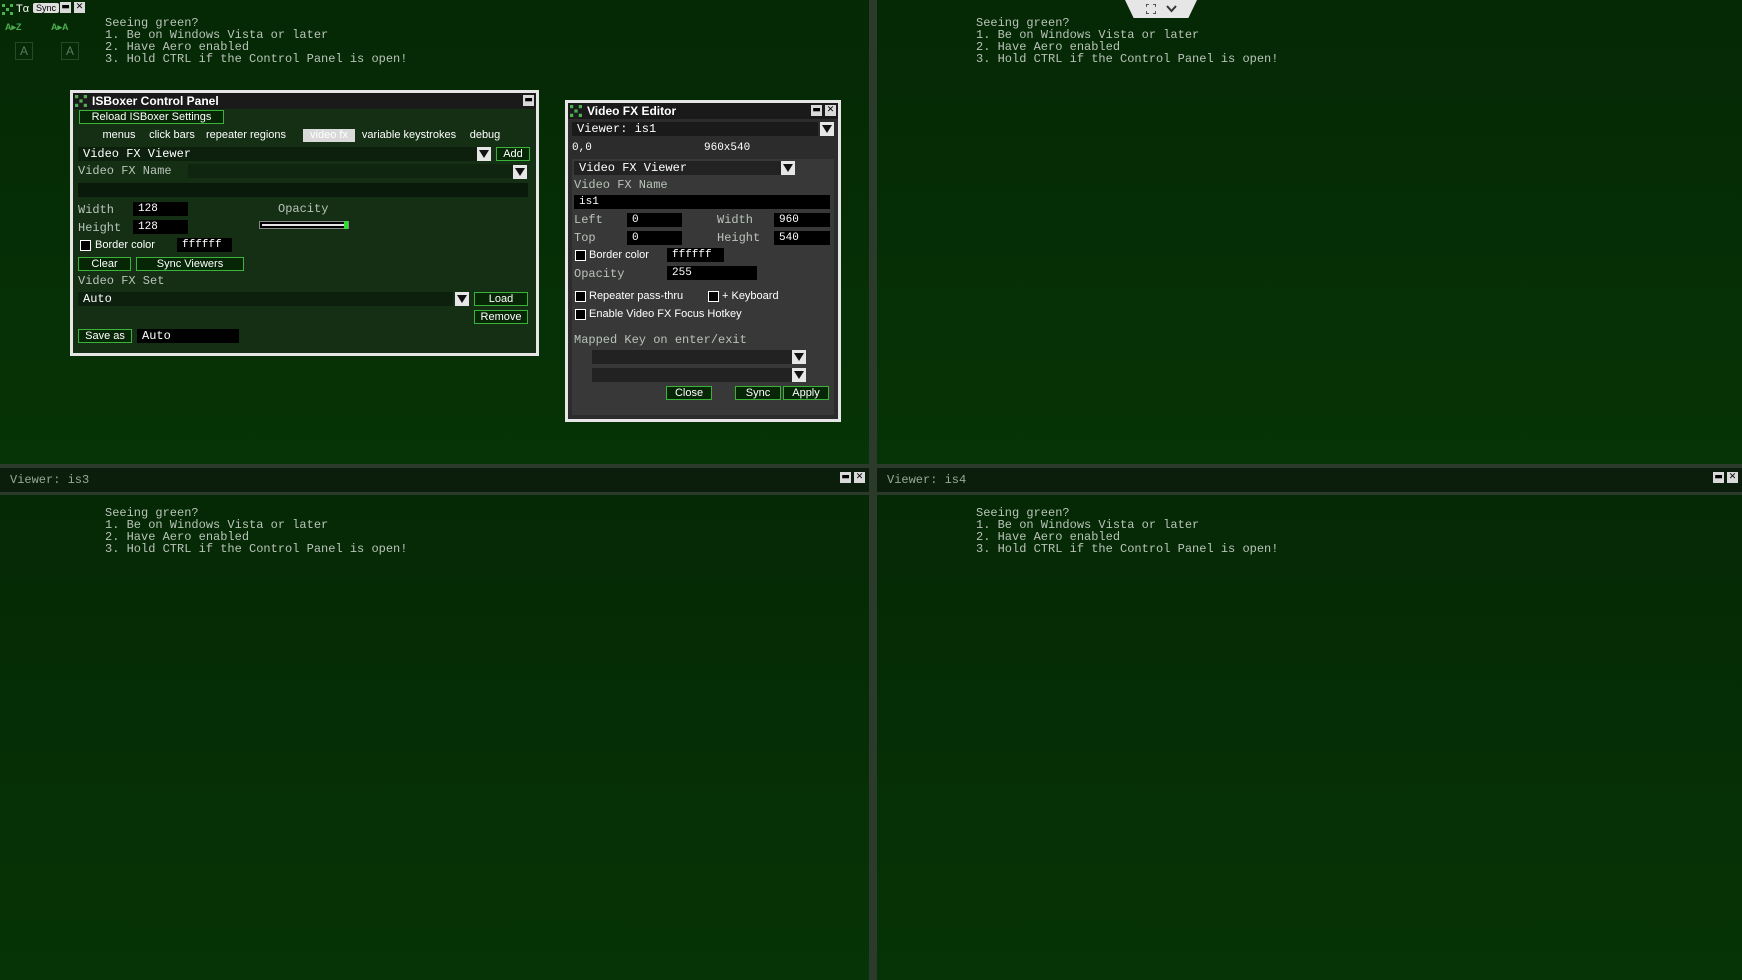  What do you see at coordinates (190, 264) in the screenshot?
I see `sync-viewers-button: Sync Viewers` at bounding box center [190, 264].